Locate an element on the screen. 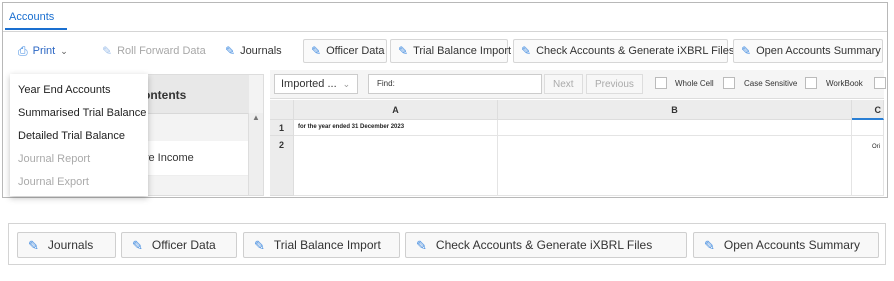 The image size is (894, 281). source-select: Imported ... ⌄ is located at coordinates (316, 84).